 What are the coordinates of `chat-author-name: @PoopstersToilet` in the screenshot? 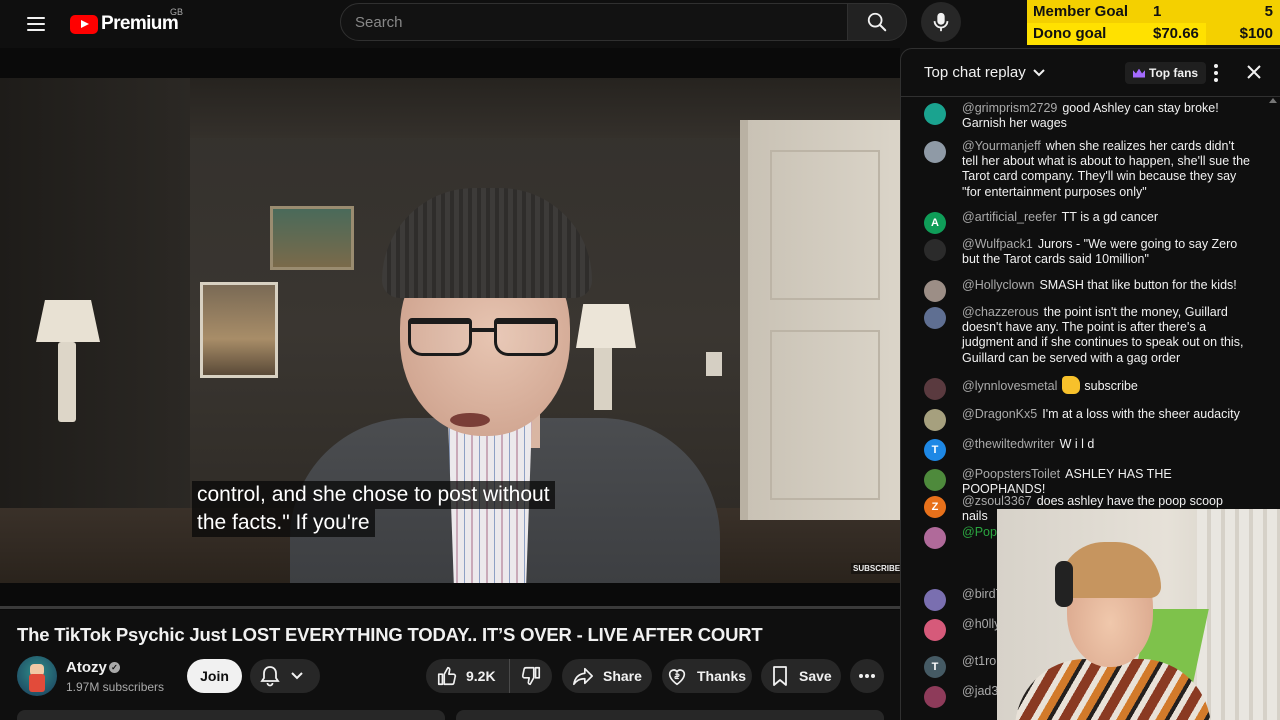 It's located at (1011, 474).